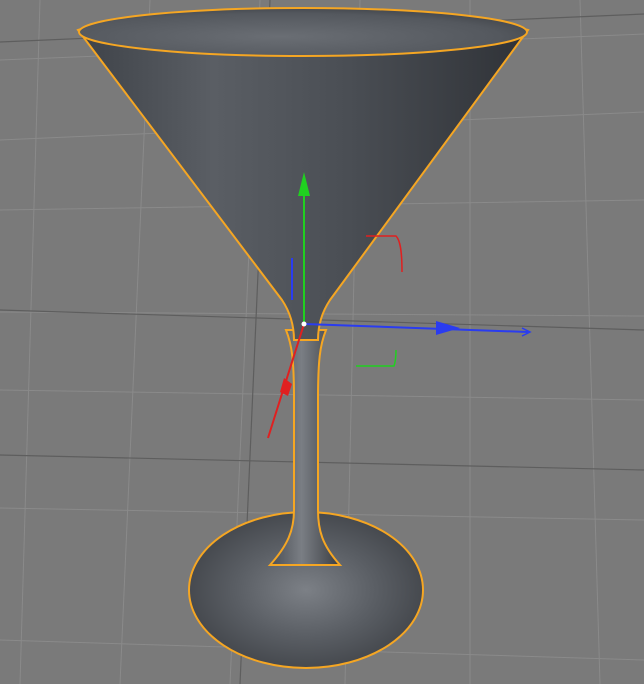  I want to click on gizmo-z-arrow-icon, so click(448, 328).